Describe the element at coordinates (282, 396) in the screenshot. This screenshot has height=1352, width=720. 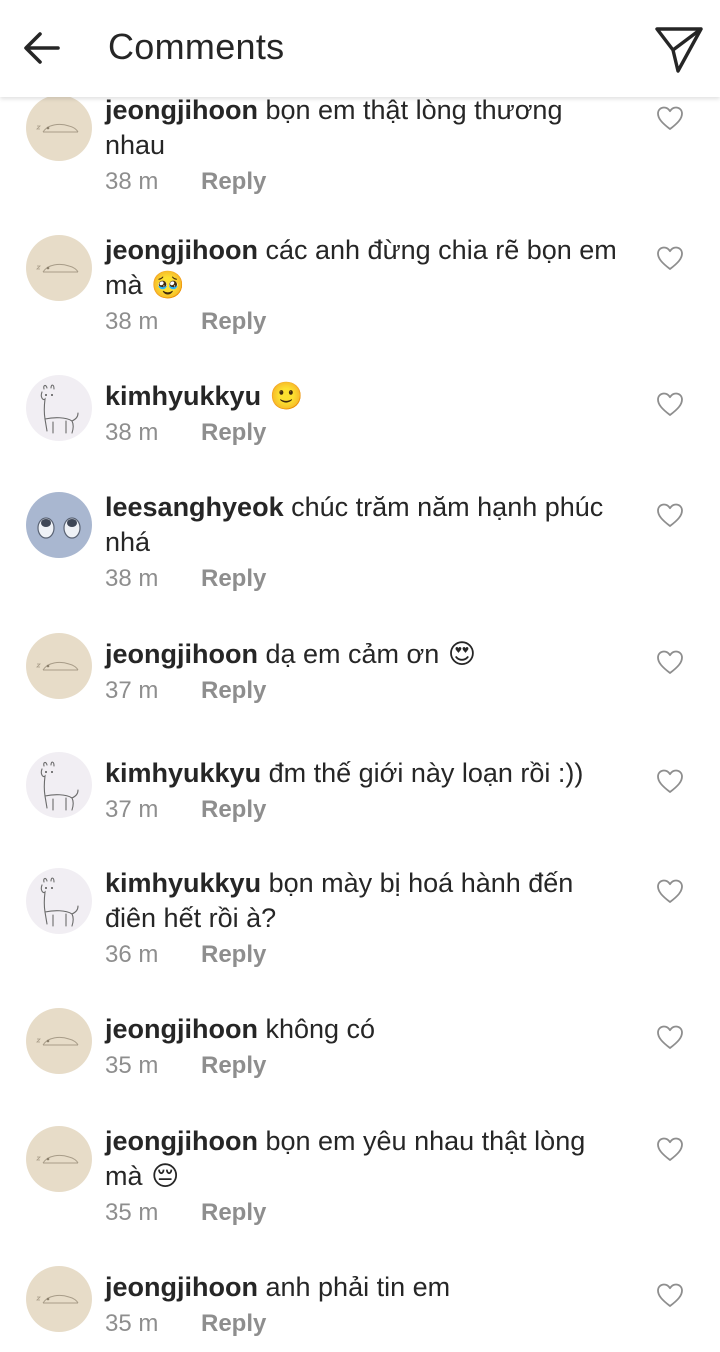
I see `emoji: 🙂` at that location.